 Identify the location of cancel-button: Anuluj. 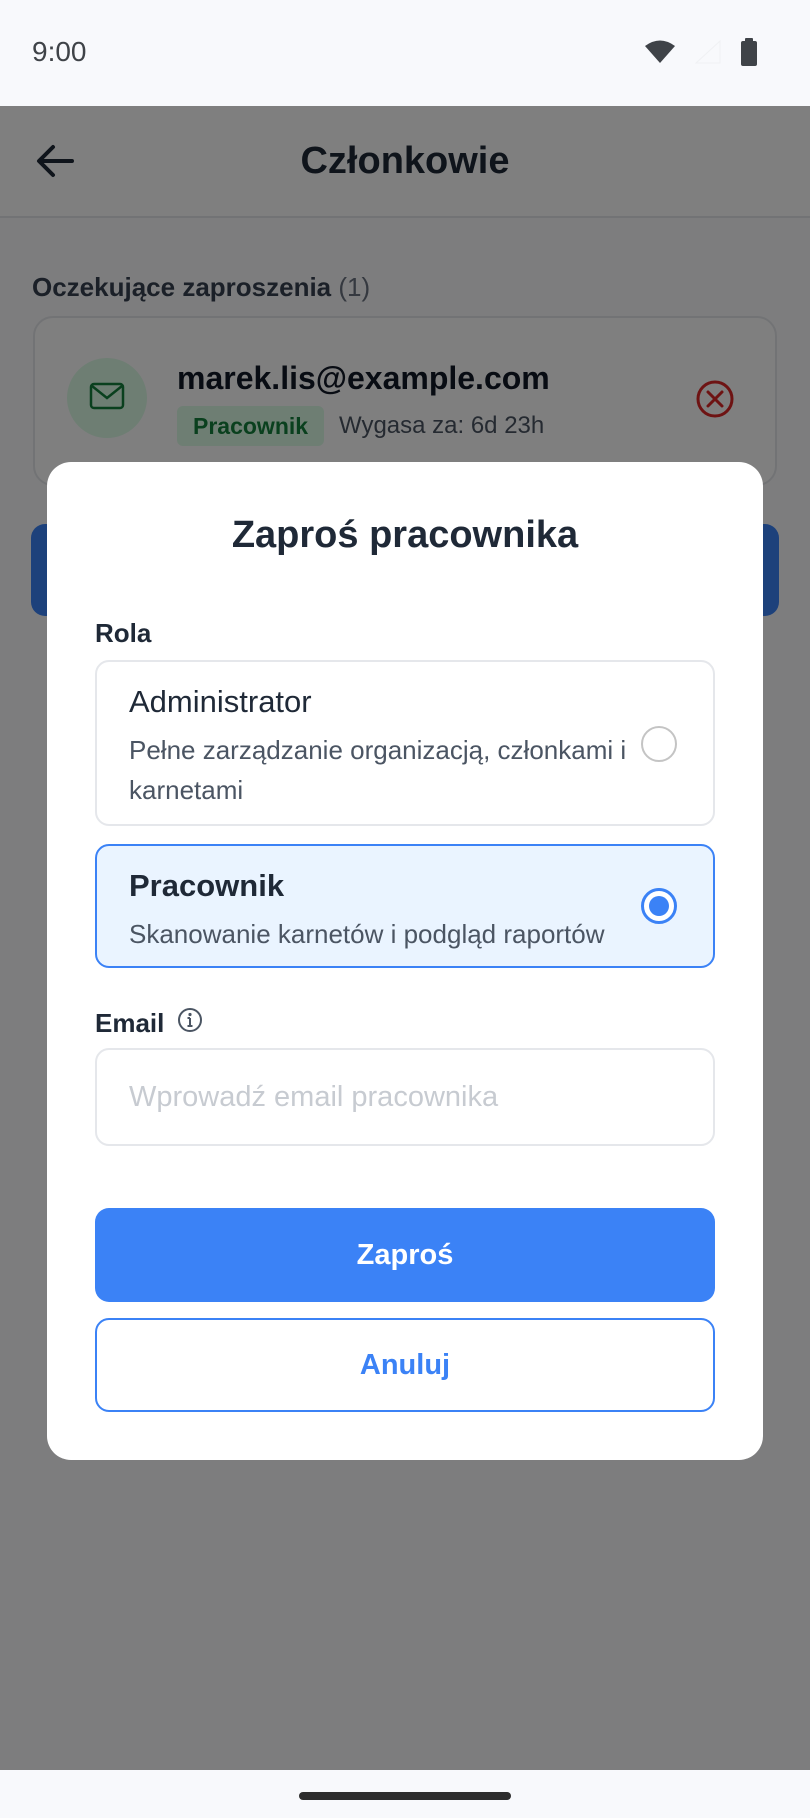
(405, 1365).